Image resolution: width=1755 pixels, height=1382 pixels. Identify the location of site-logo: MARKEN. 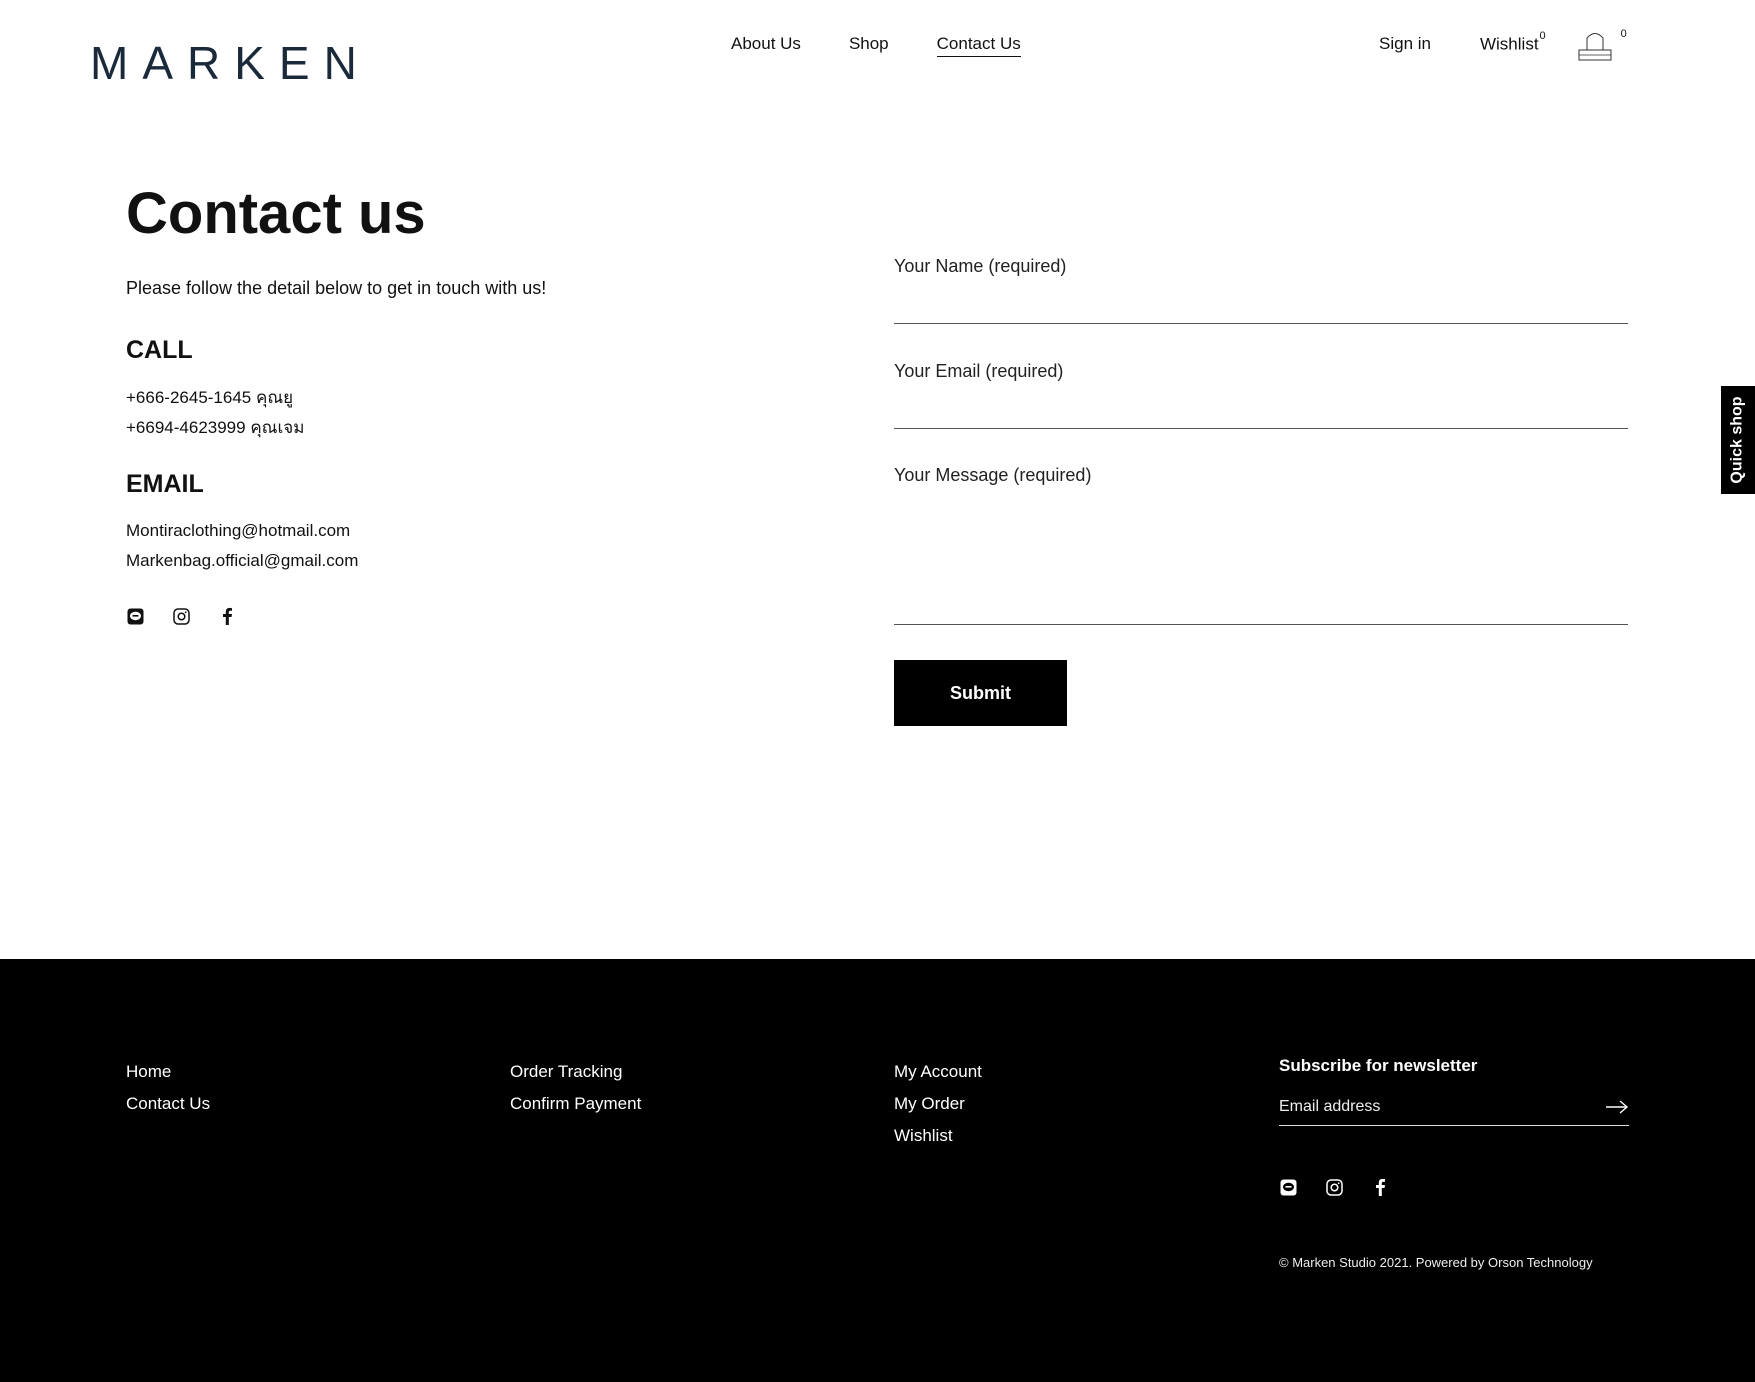
(230, 63).